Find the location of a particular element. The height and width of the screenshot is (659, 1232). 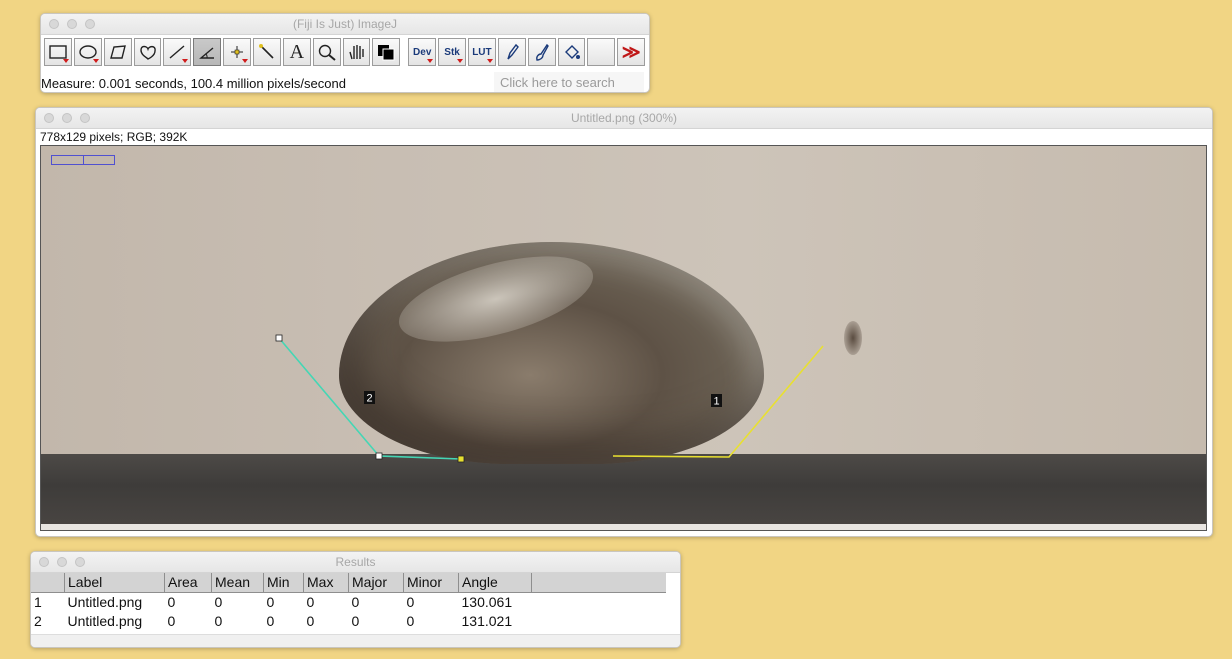

point-tool is located at coordinates (237, 52).